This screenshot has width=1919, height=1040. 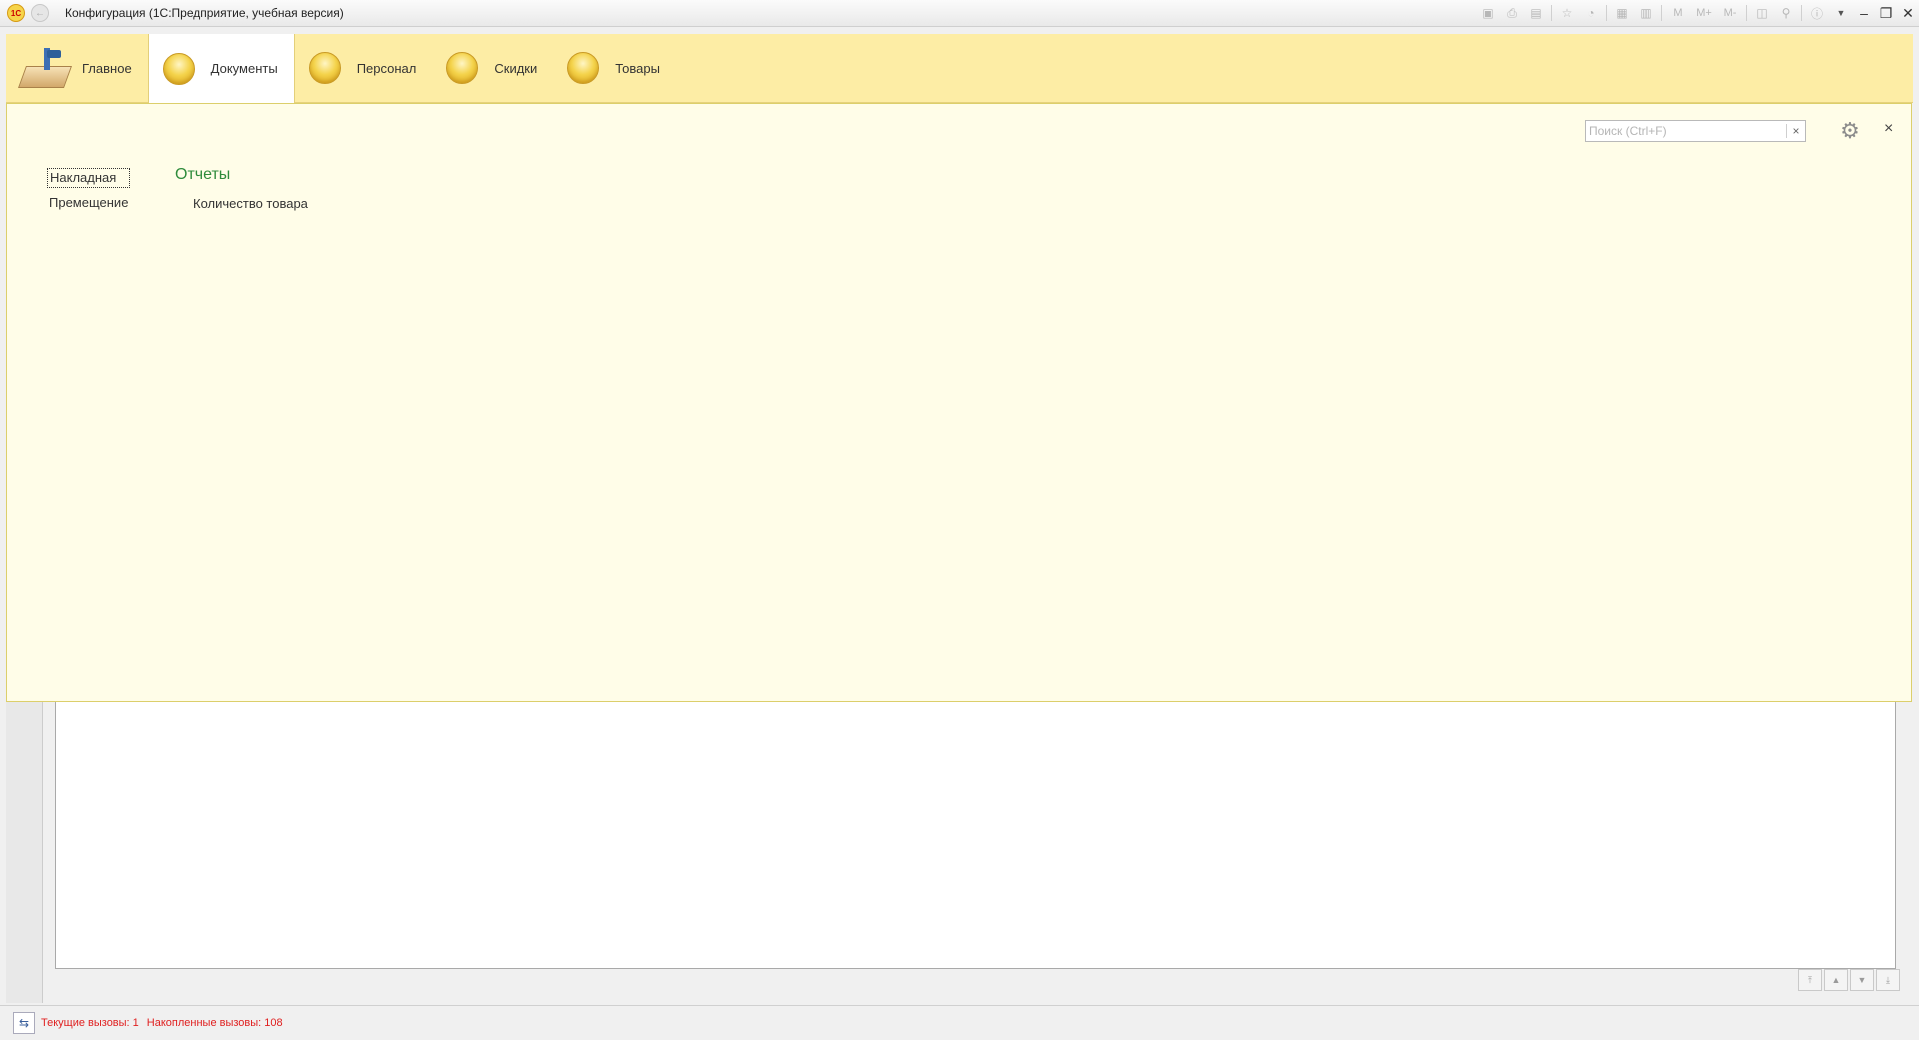 What do you see at coordinates (203, 174) in the screenshot?
I see `reports-title: Отчеты` at bounding box center [203, 174].